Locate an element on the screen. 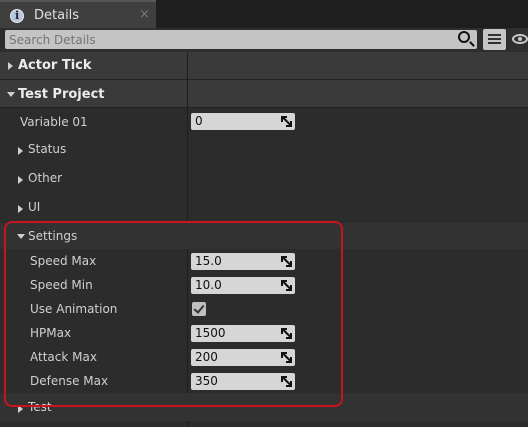 This screenshot has height=427, width=528. spin-drag-icon is located at coordinates (286, 121).